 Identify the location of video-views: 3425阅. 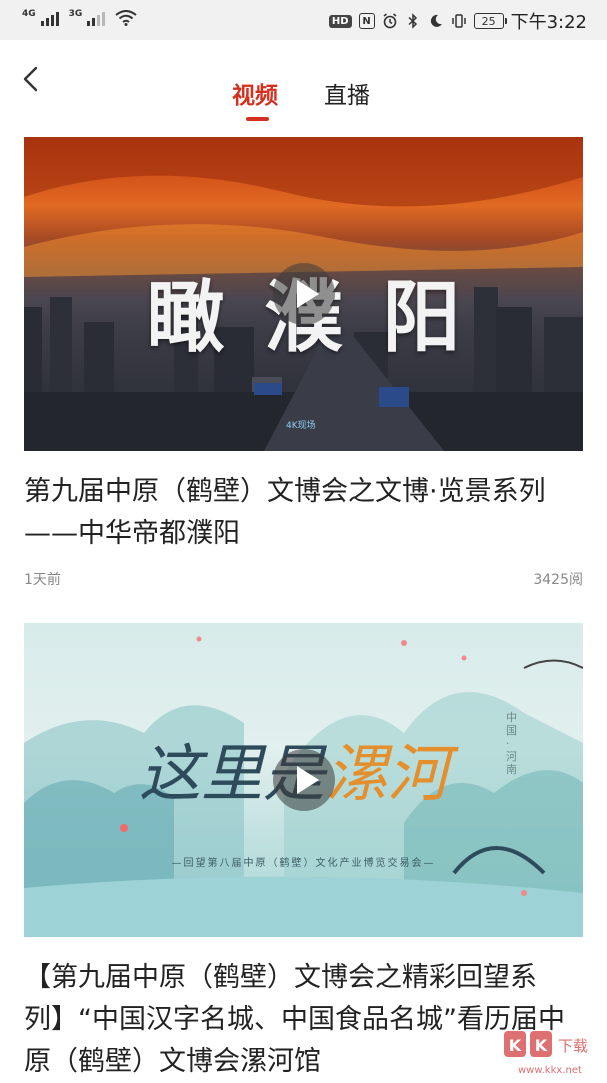
(558, 580).